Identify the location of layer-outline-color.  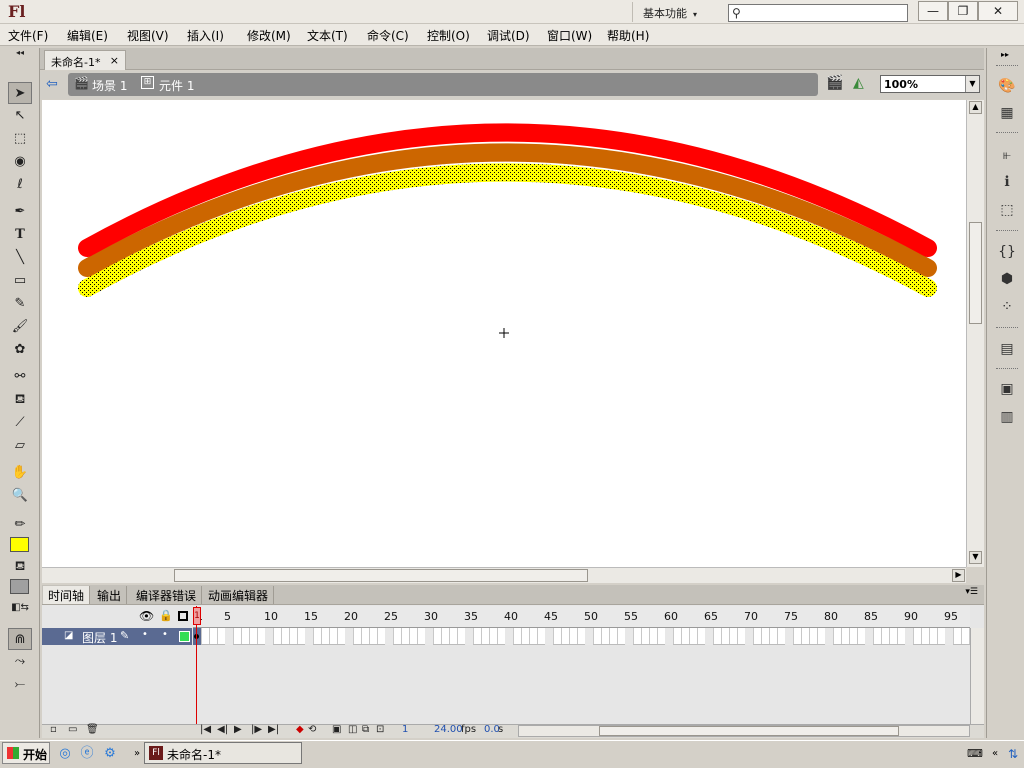
(184, 636).